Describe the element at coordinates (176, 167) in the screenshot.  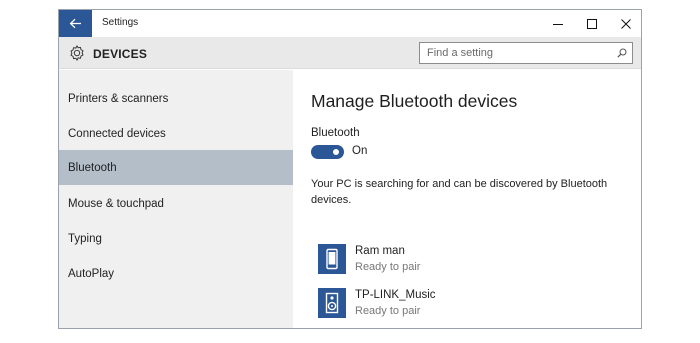
I see `sidebar-item-bluetooth: Bluetooth` at that location.